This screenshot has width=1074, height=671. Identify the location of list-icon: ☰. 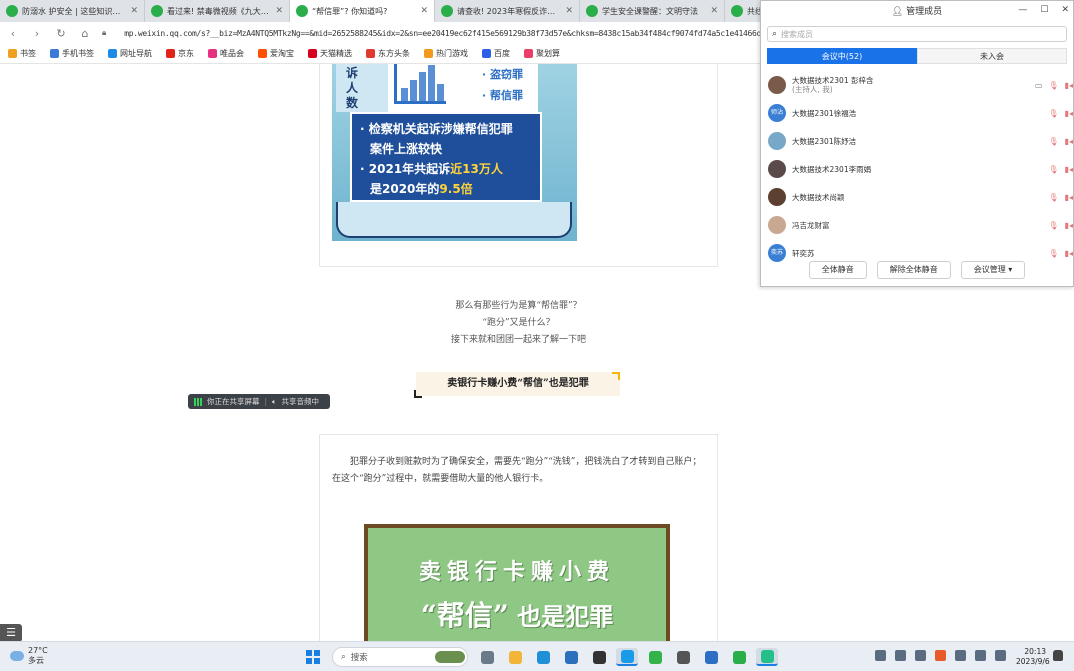
(11, 633).